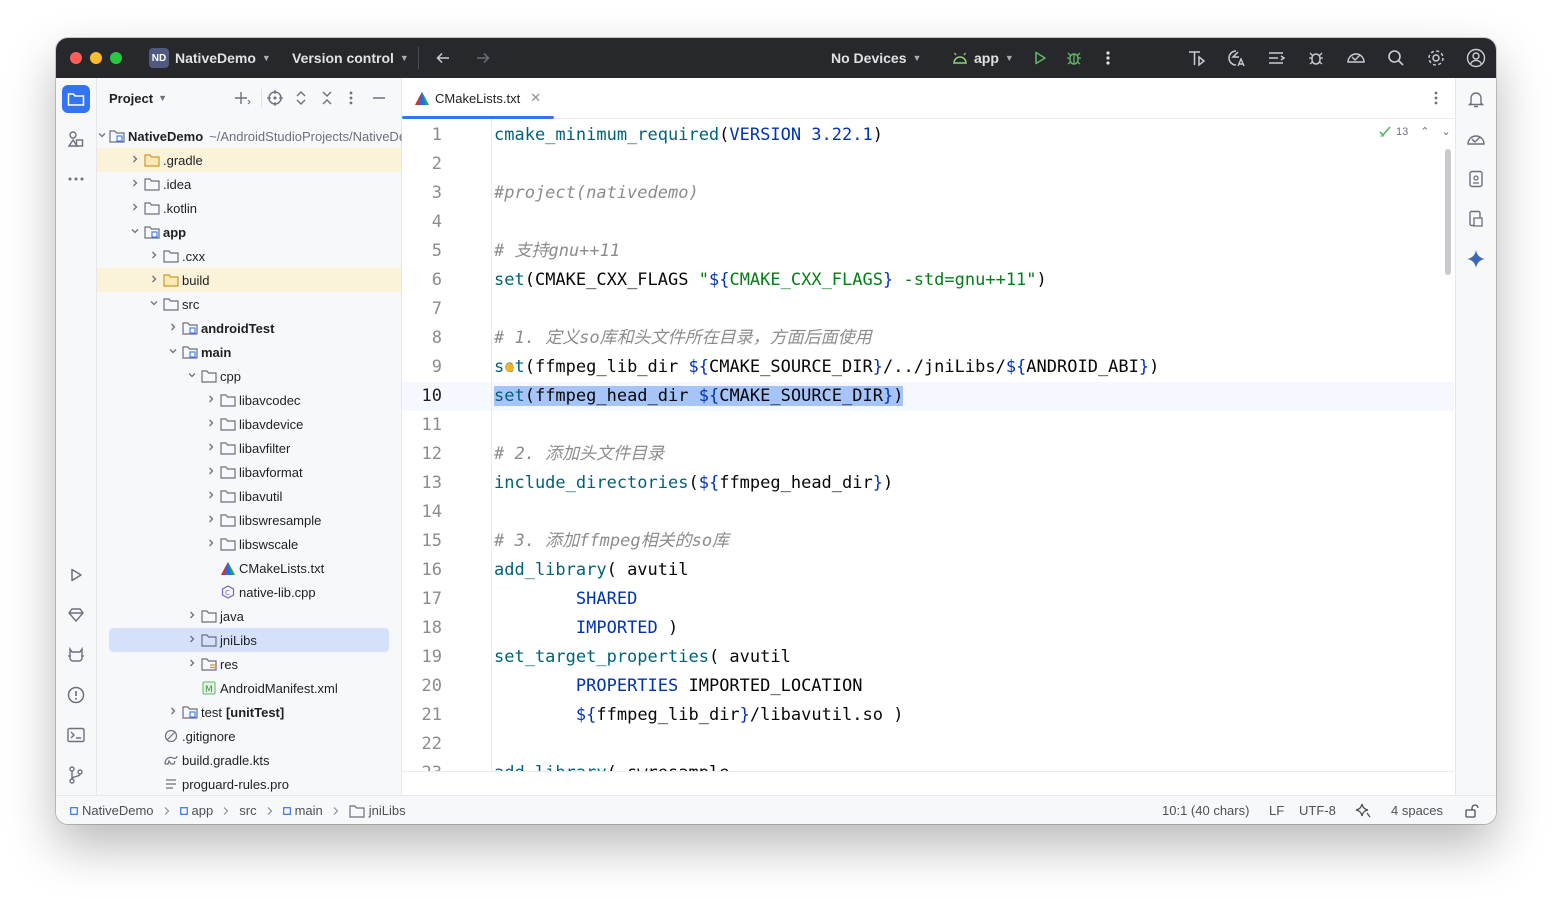  I want to click on vertical-scrollbar-thumb, so click(1448, 212).